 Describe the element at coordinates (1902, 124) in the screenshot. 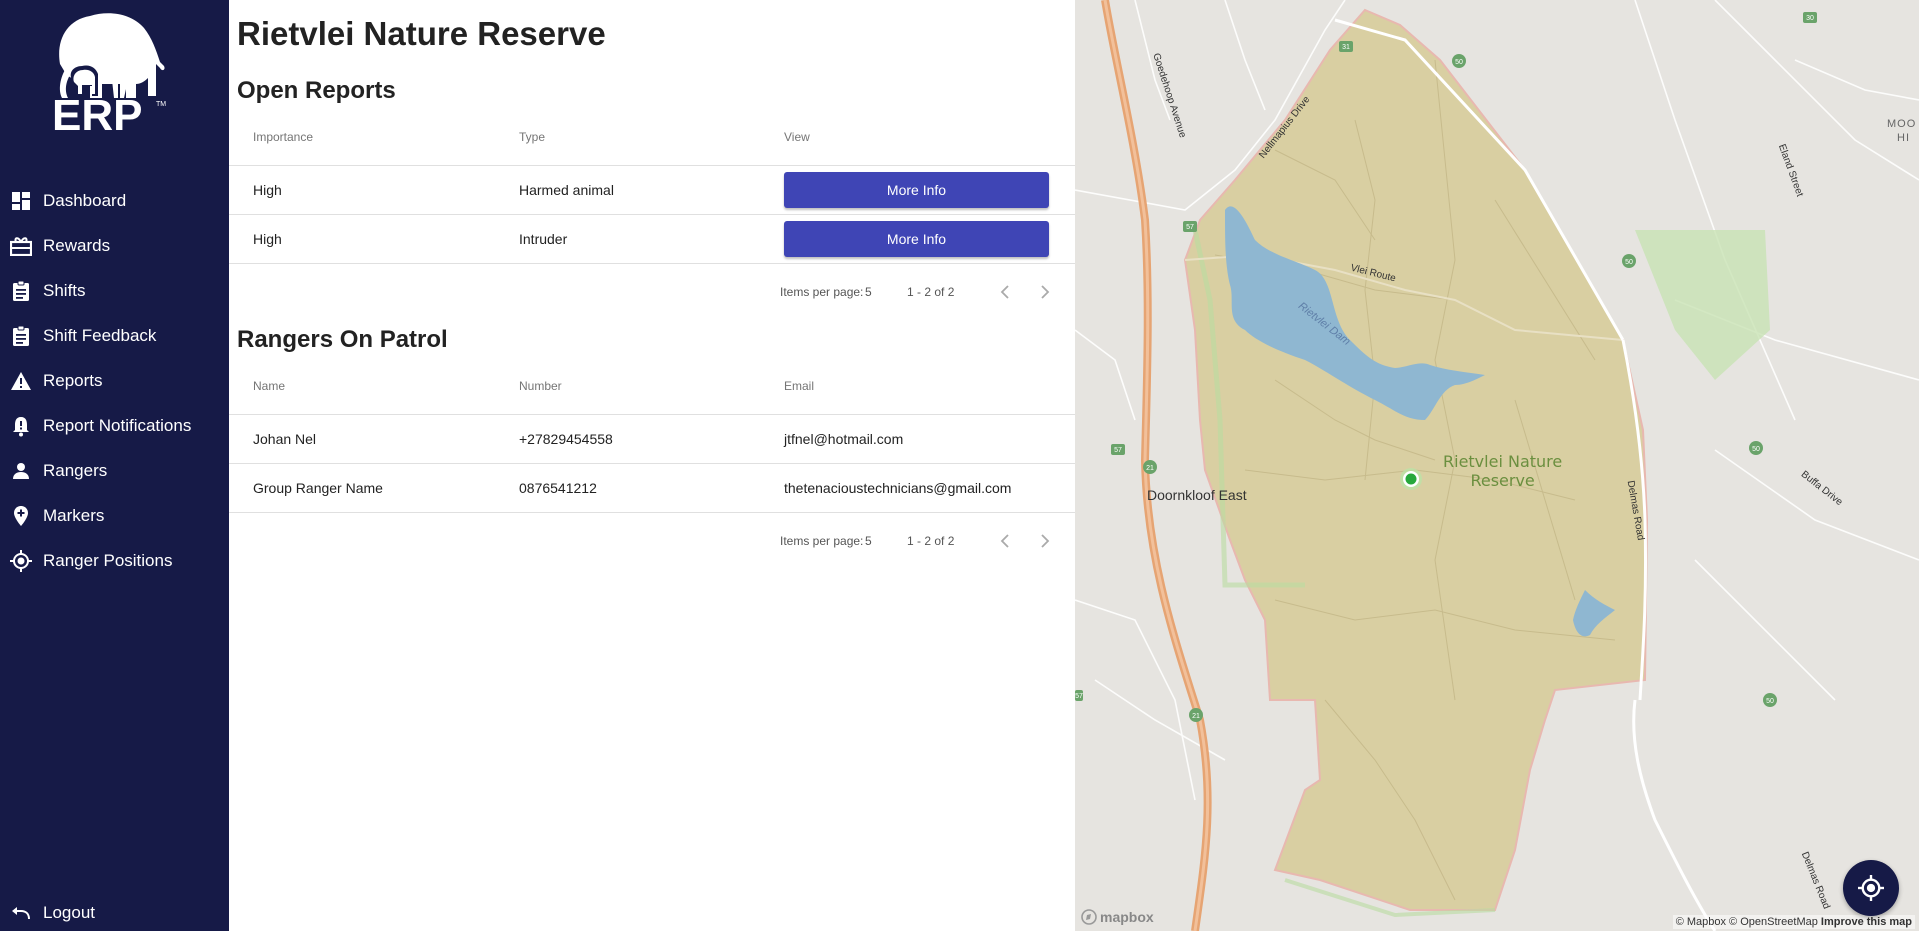

I see `corner-label-1: MOO` at that location.